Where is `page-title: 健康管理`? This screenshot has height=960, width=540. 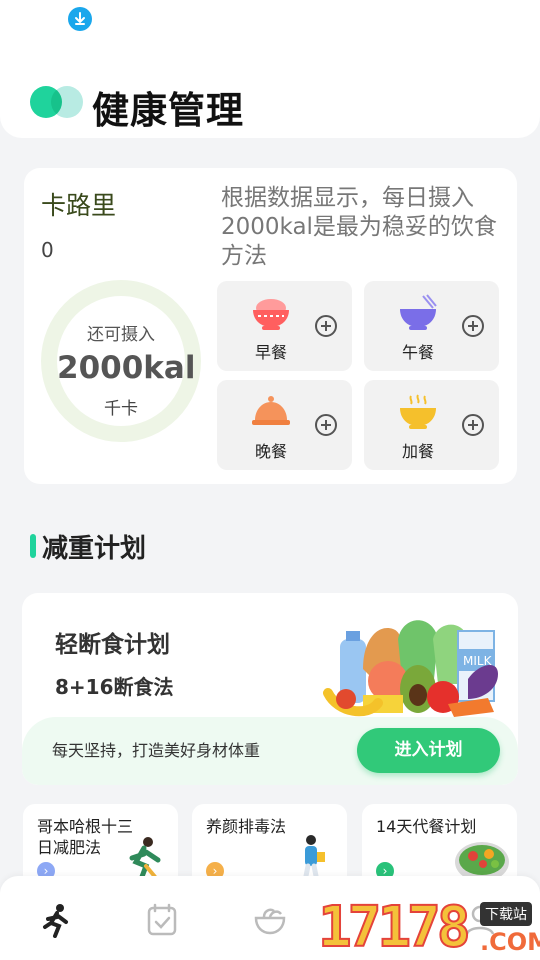 page-title: 健康管理 is located at coordinates (168, 110).